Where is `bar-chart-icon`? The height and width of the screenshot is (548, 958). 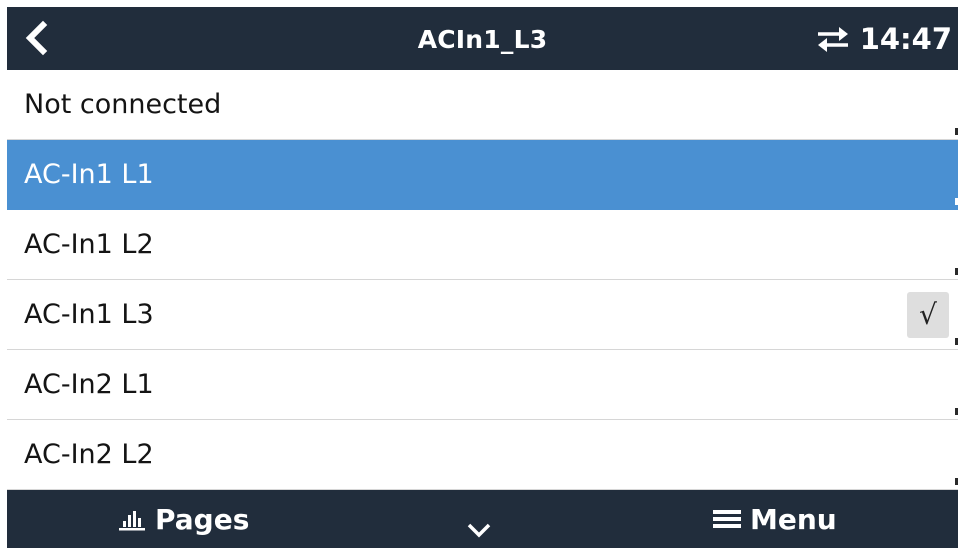
bar-chart-icon is located at coordinates (132, 521).